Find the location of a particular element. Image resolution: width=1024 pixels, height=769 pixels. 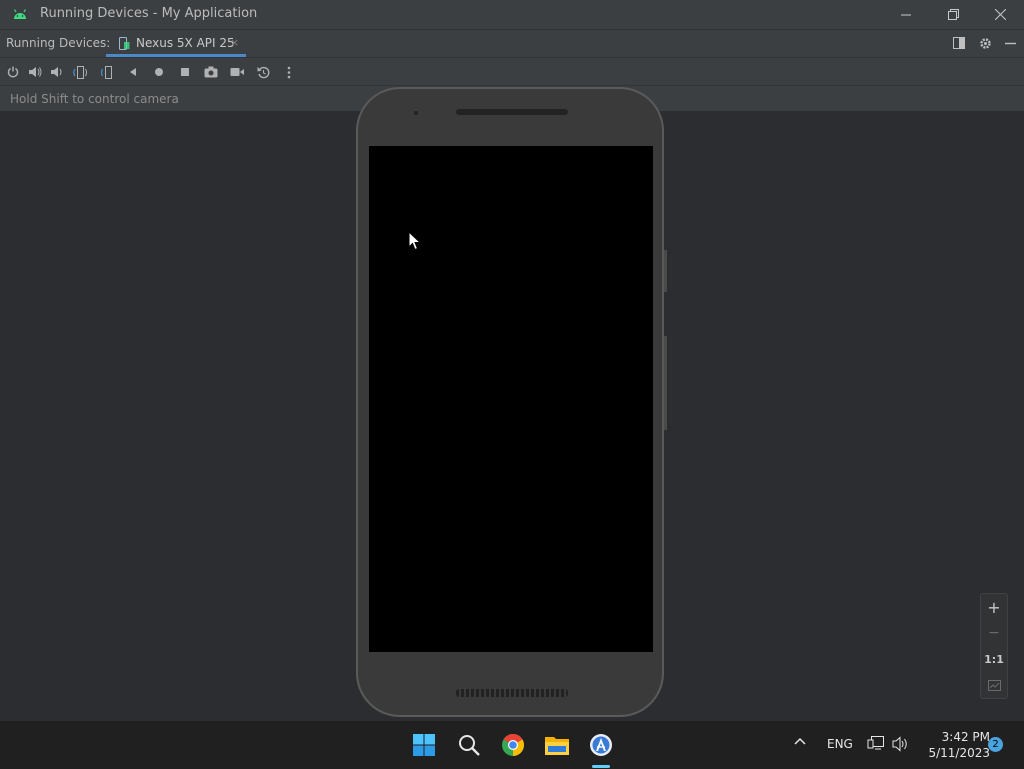

close-icon is located at coordinates (1000, 14).